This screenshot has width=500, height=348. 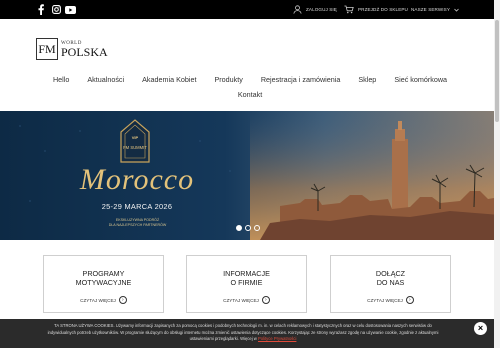 I want to click on instagram-icon, so click(x=56, y=9).